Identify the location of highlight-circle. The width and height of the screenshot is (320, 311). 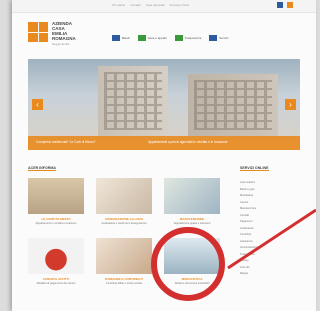
(188, 264).